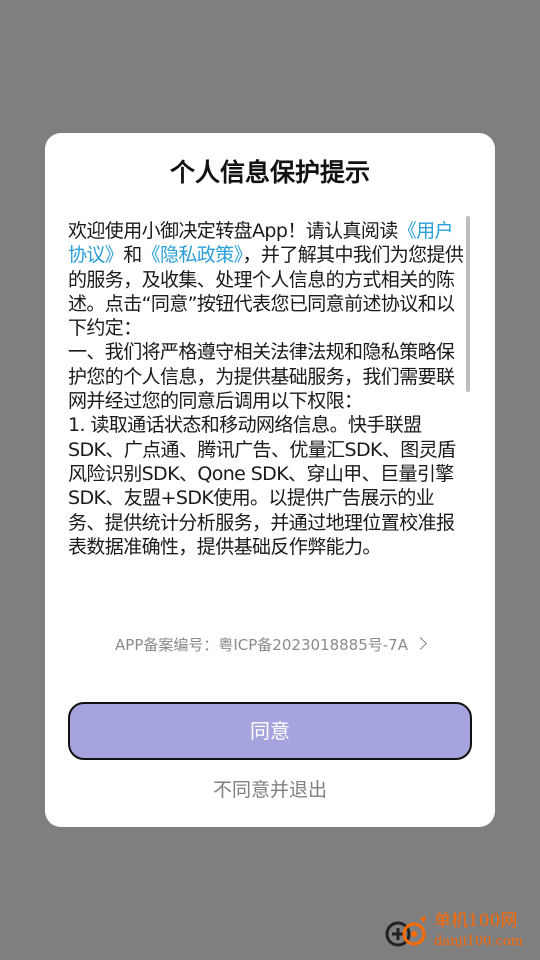  What do you see at coordinates (261, 645) in the screenshot?
I see `icp-record-text: APP备案编号：粤ICP备2023018885号-7A` at bounding box center [261, 645].